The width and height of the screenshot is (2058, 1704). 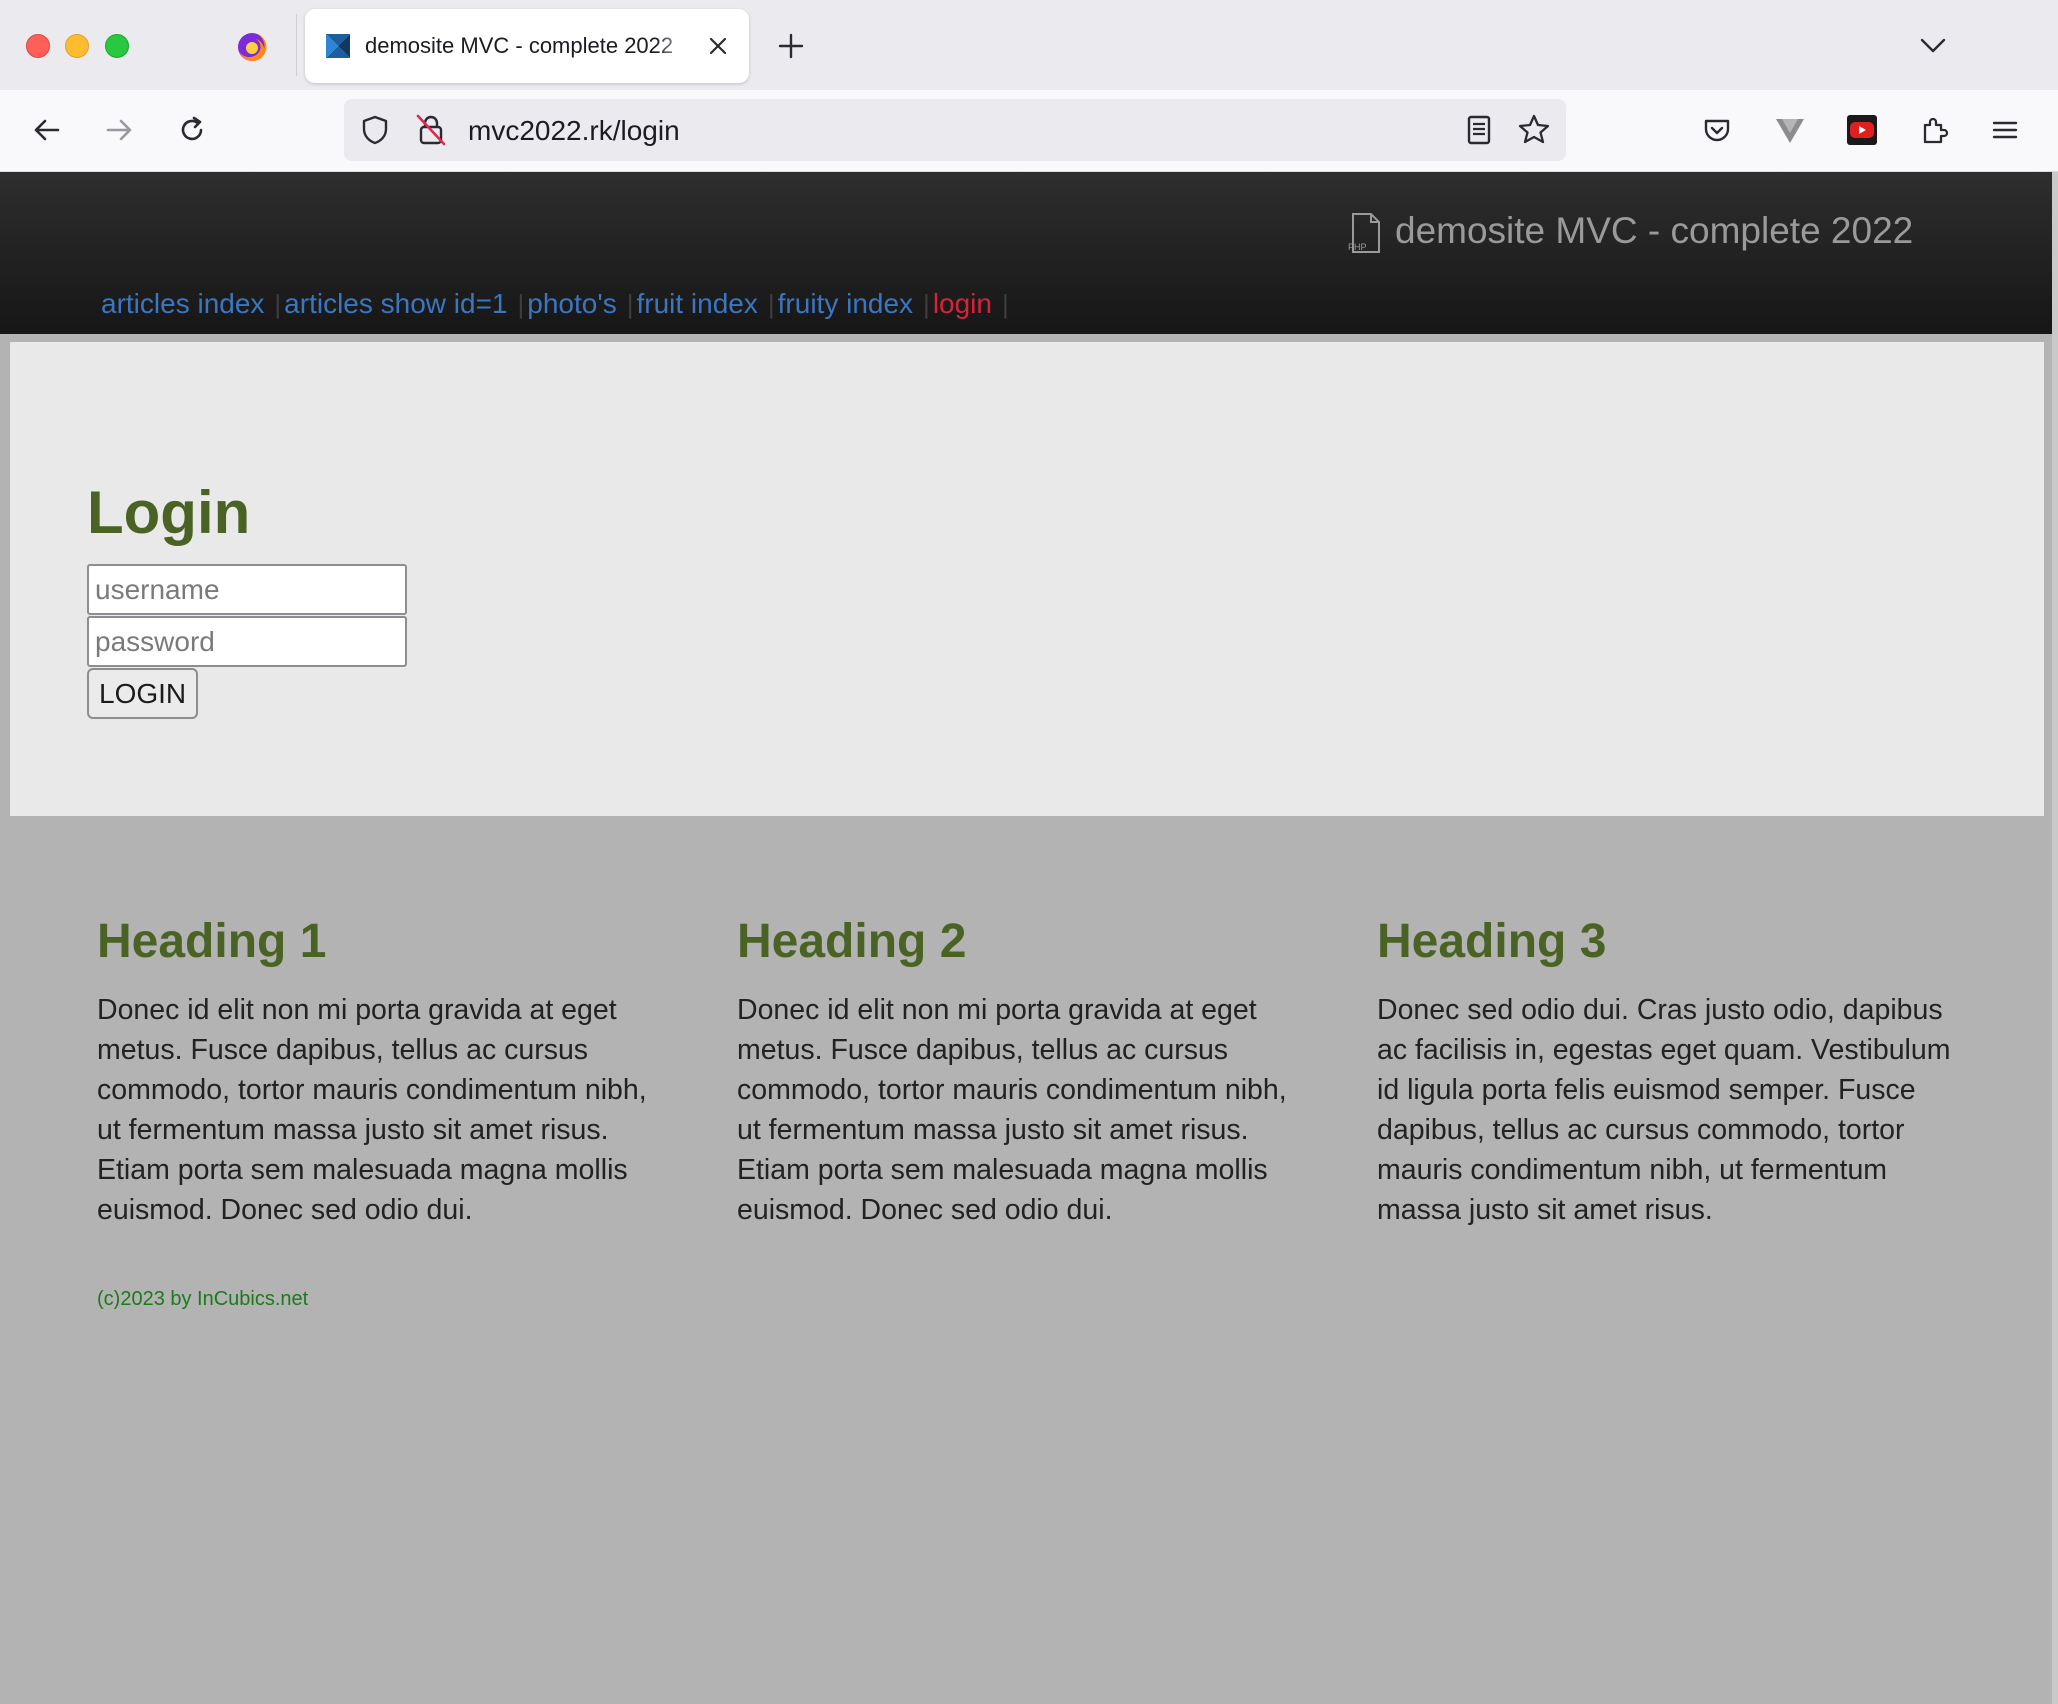 What do you see at coordinates (2005, 130) in the screenshot?
I see `hamburger-menu-icon` at bounding box center [2005, 130].